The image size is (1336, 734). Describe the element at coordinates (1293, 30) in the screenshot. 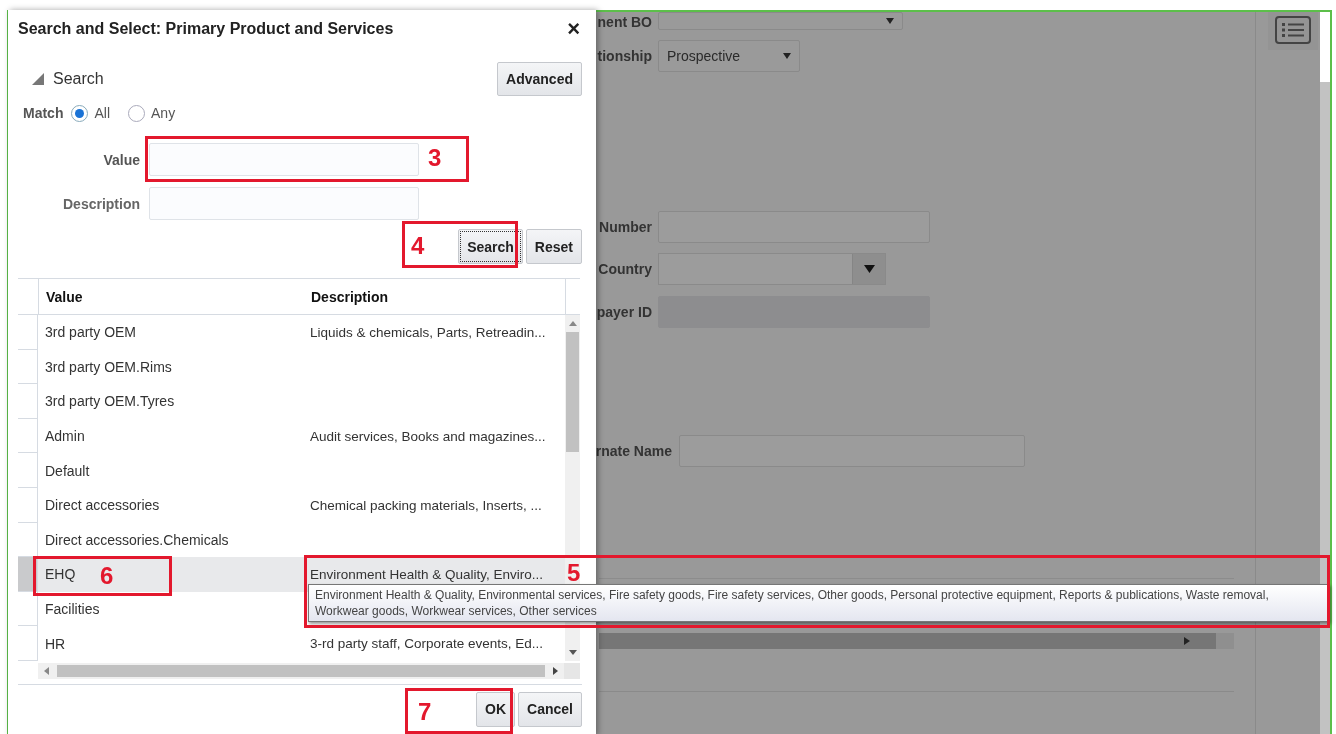

I see `list-icon` at that location.